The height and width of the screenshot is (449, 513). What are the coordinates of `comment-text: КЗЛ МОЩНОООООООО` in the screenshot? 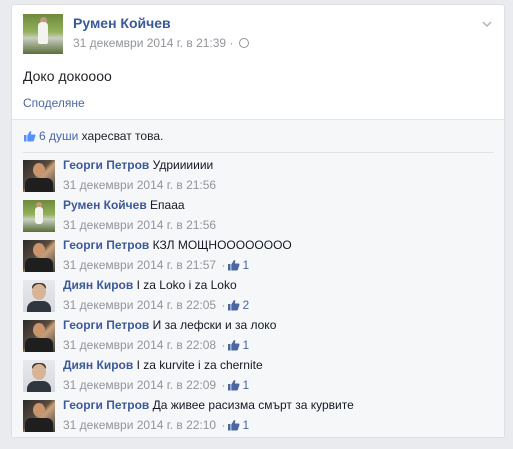 It's located at (222, 245).